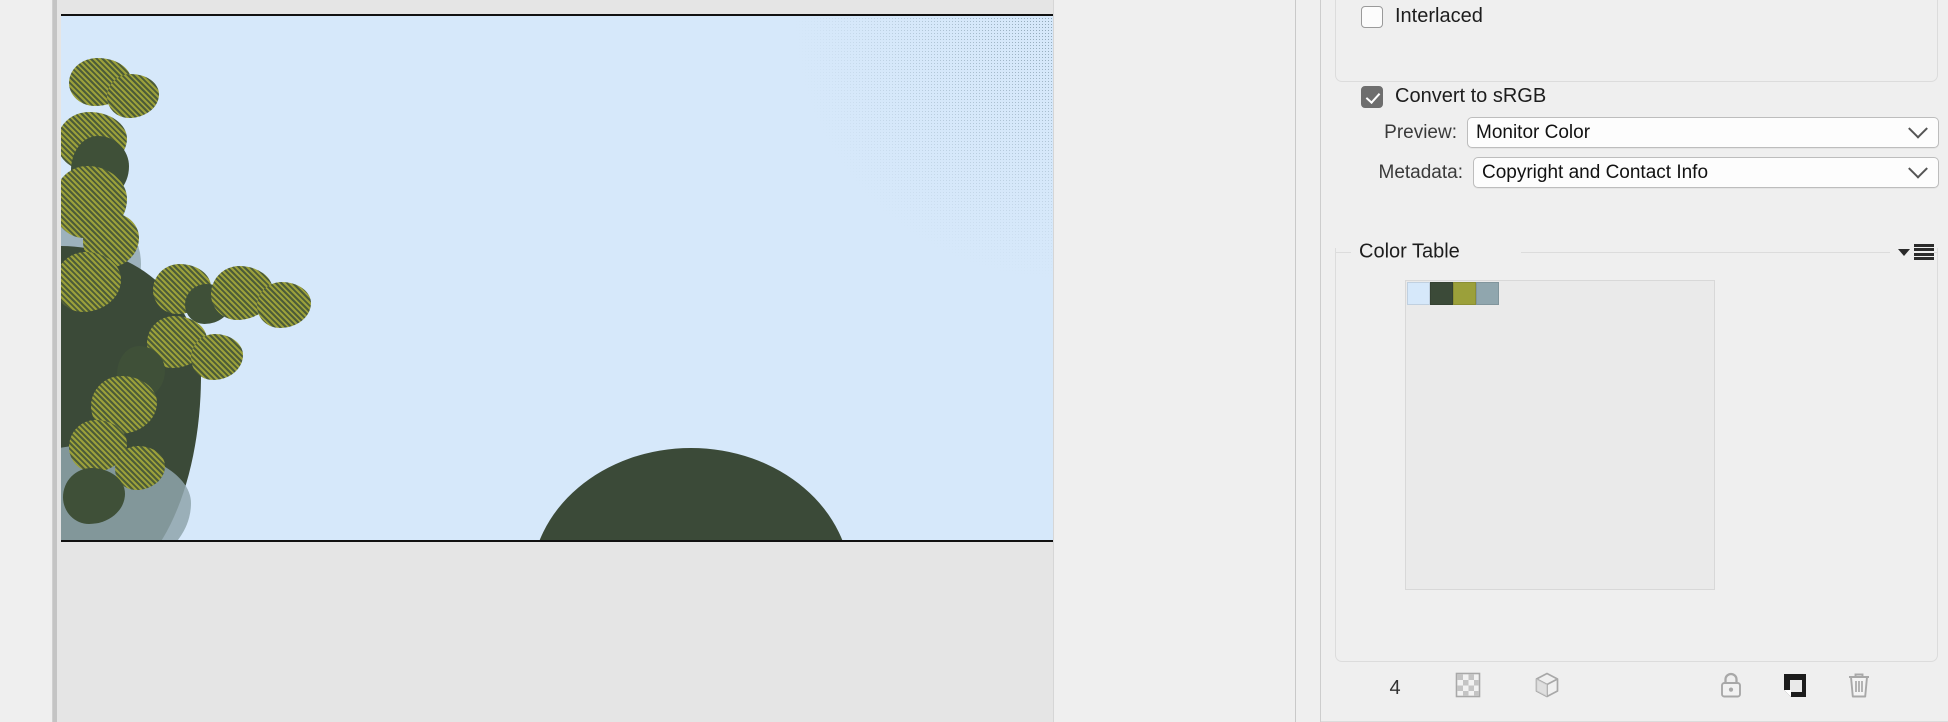 Image resolution: width=1948 pixels, height=722 pixels. Describe the element at coordinates (1904, 252) in the screenshot. I see `triangle-down-icon` at that location.